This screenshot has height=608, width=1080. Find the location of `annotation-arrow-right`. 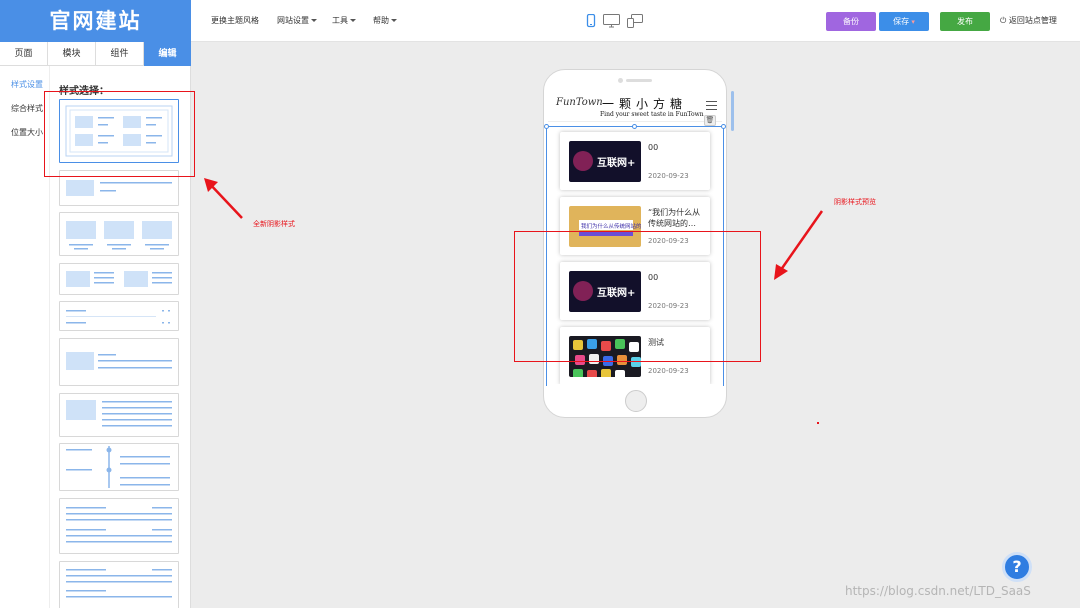

annotation-arrow-right is located at coordinates (799, 245).